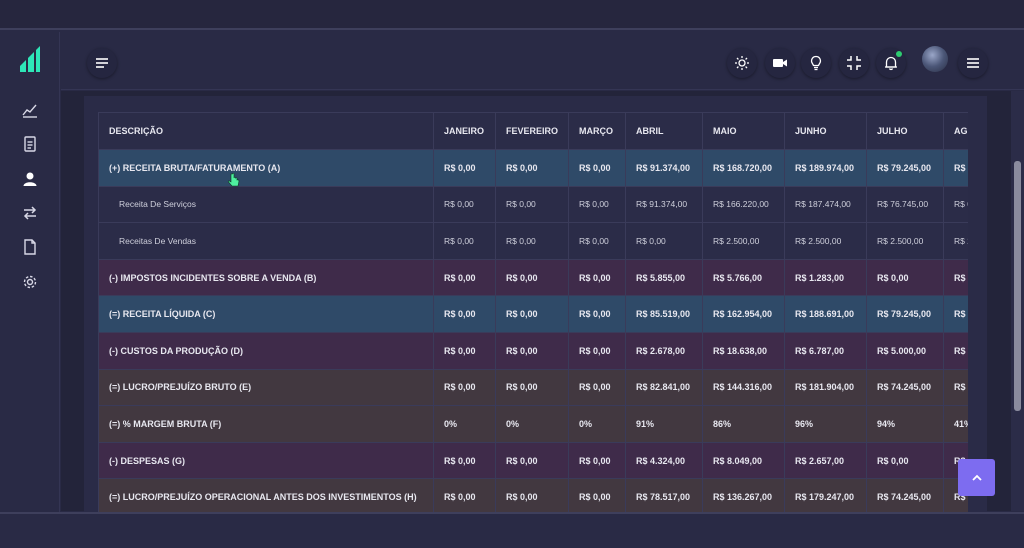 The height and width of the screenshot is (548, 1024). What do you see at coordinates (234, 180) in the screenshot?
I see `mouse-cursor-icon` at bounding box center [234, 180].